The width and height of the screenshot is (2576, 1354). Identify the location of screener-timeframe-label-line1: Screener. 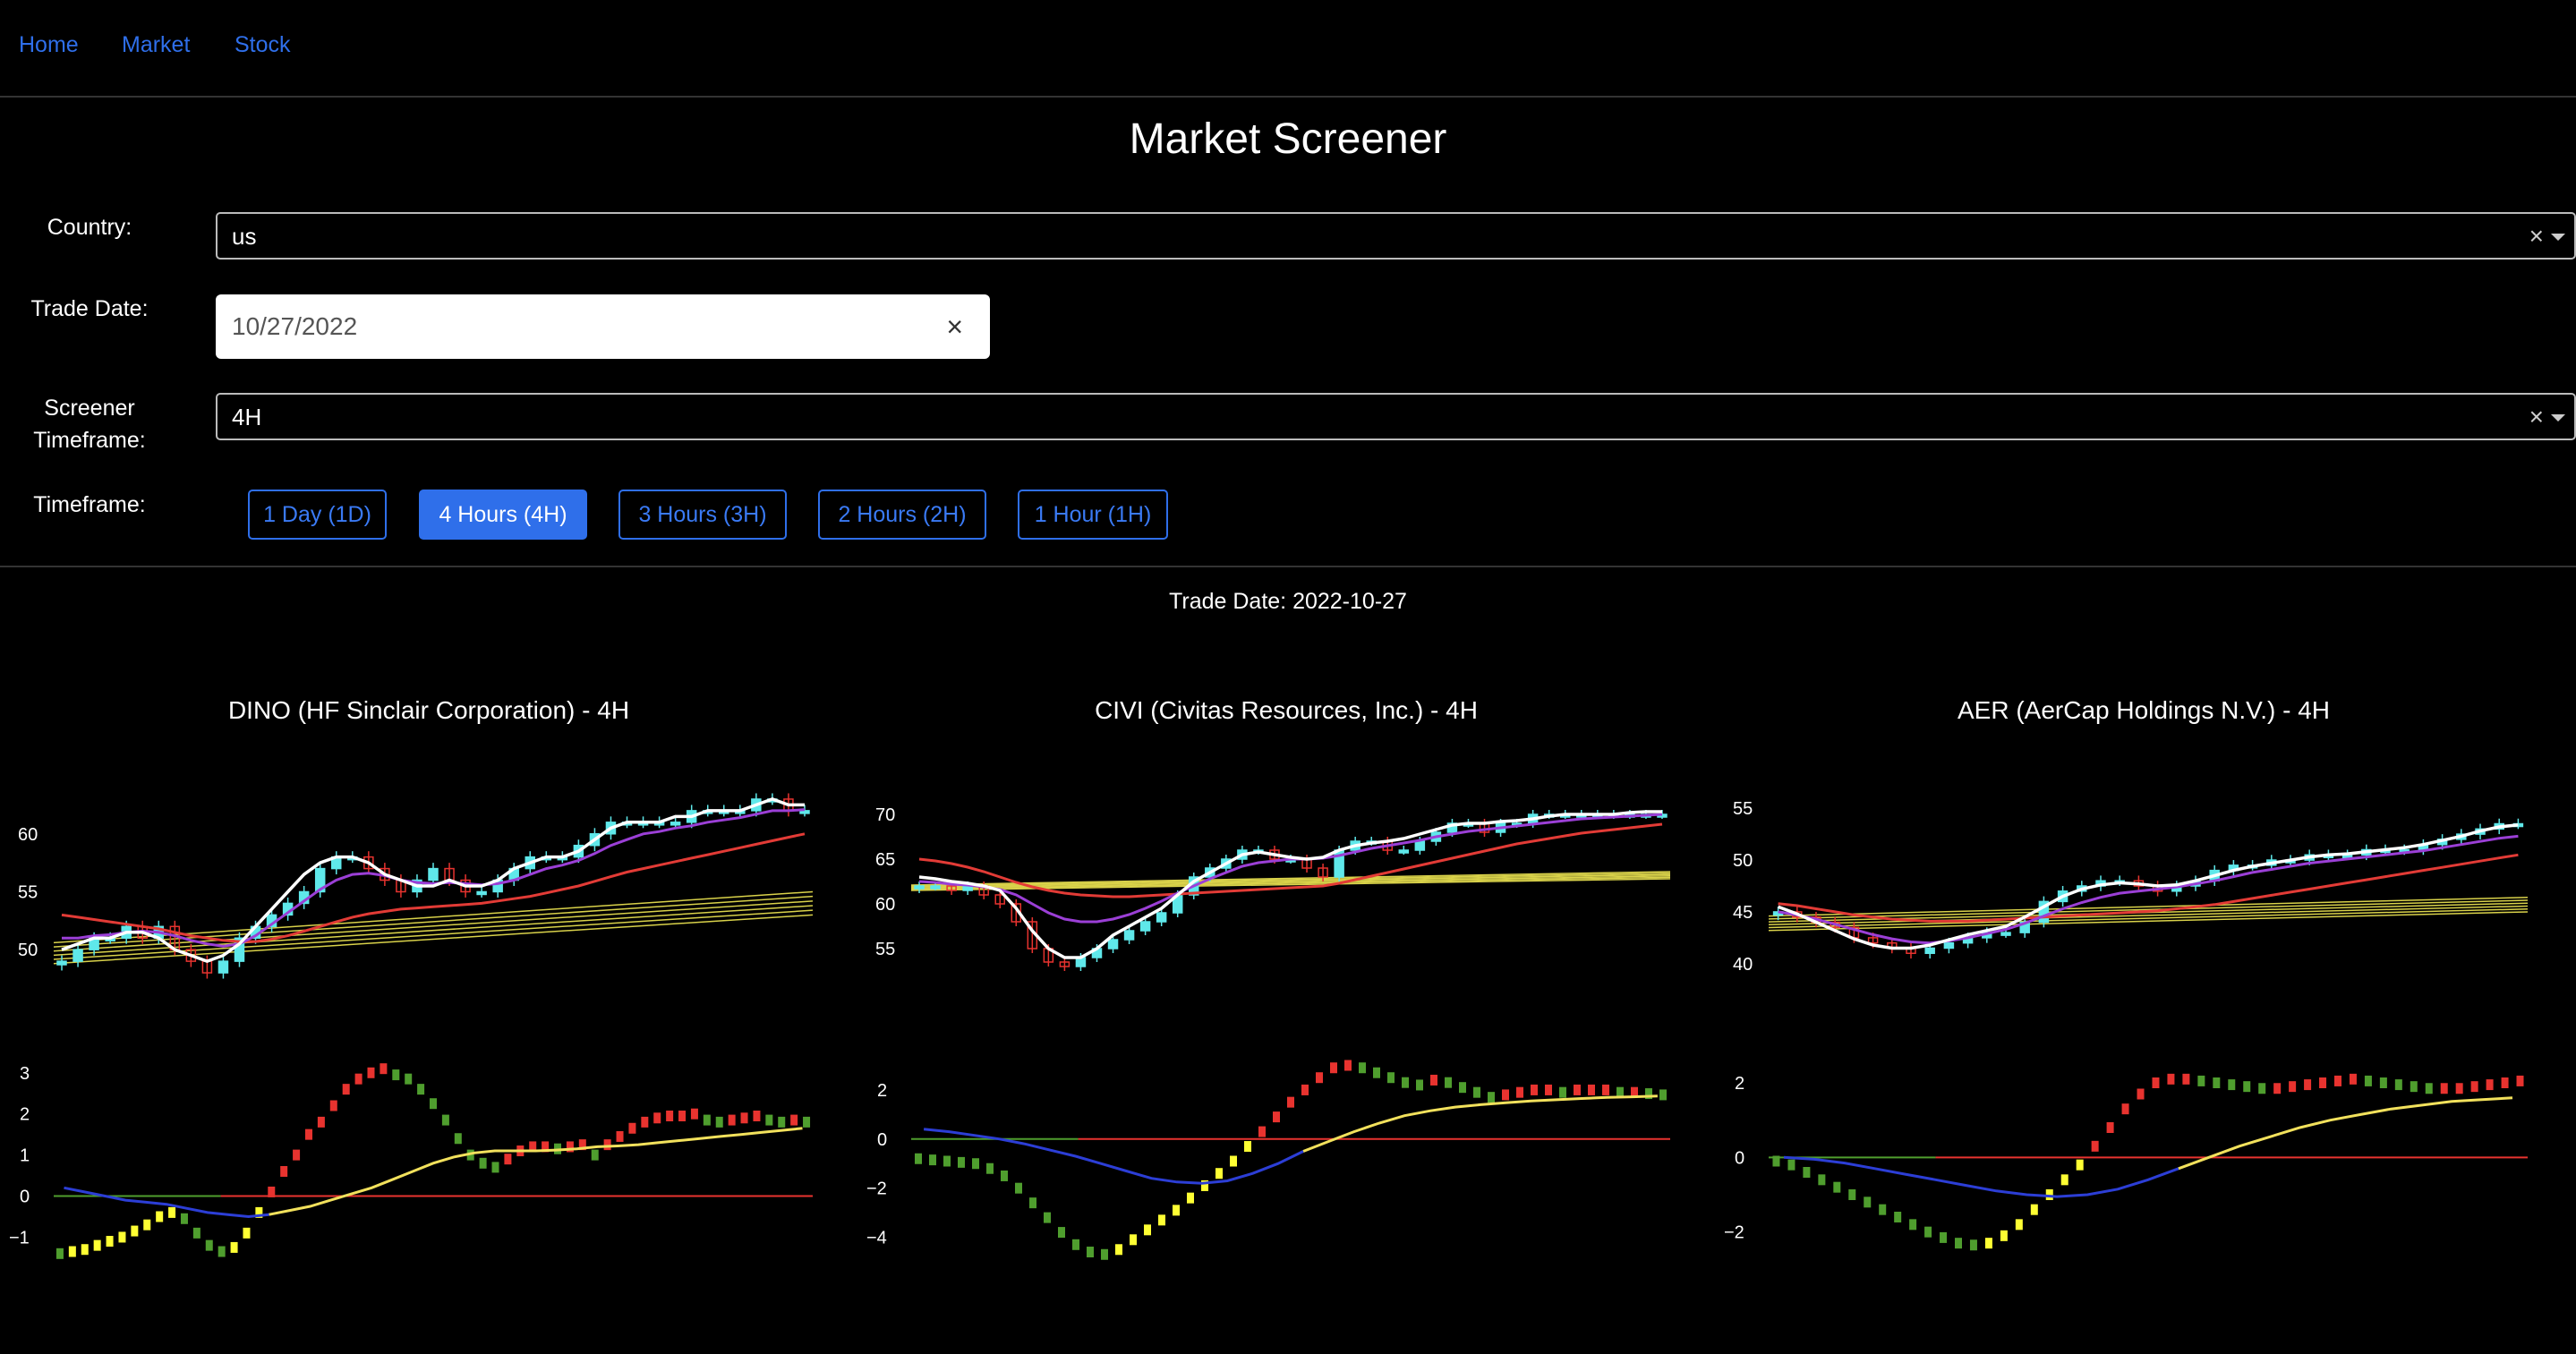
(89, 409).